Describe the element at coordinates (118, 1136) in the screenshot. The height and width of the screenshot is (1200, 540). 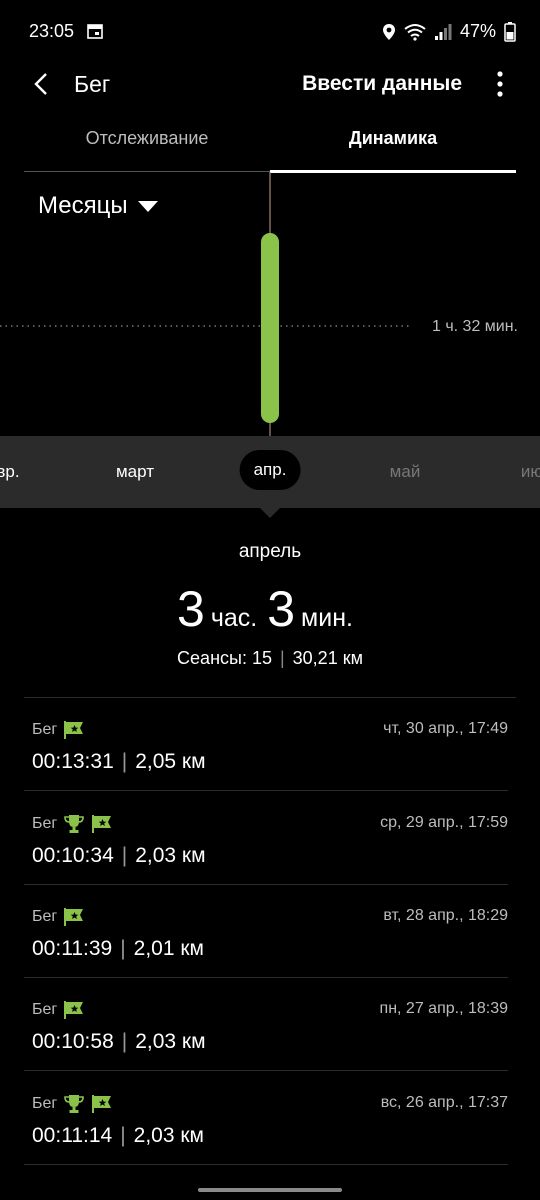
I see `entry-values: 00:11:14 | 2,03 км` at that location.